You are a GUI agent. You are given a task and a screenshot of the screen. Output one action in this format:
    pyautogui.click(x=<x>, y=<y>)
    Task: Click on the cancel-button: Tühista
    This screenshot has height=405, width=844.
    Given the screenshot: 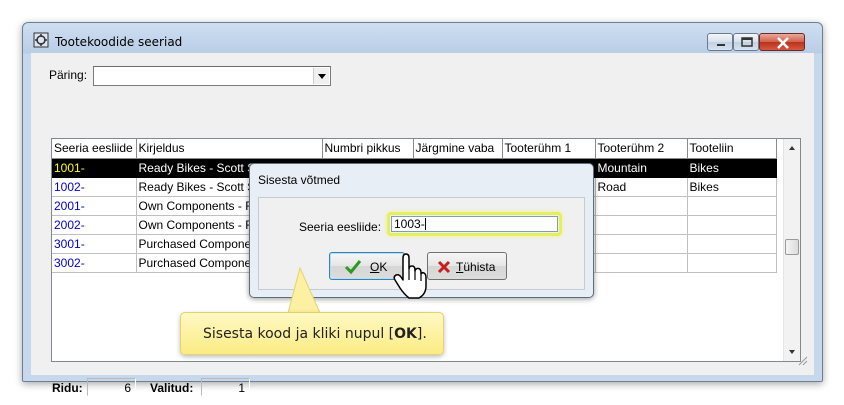 What is the action you would take?
    pyautogui.click(x=467, y=266)
    